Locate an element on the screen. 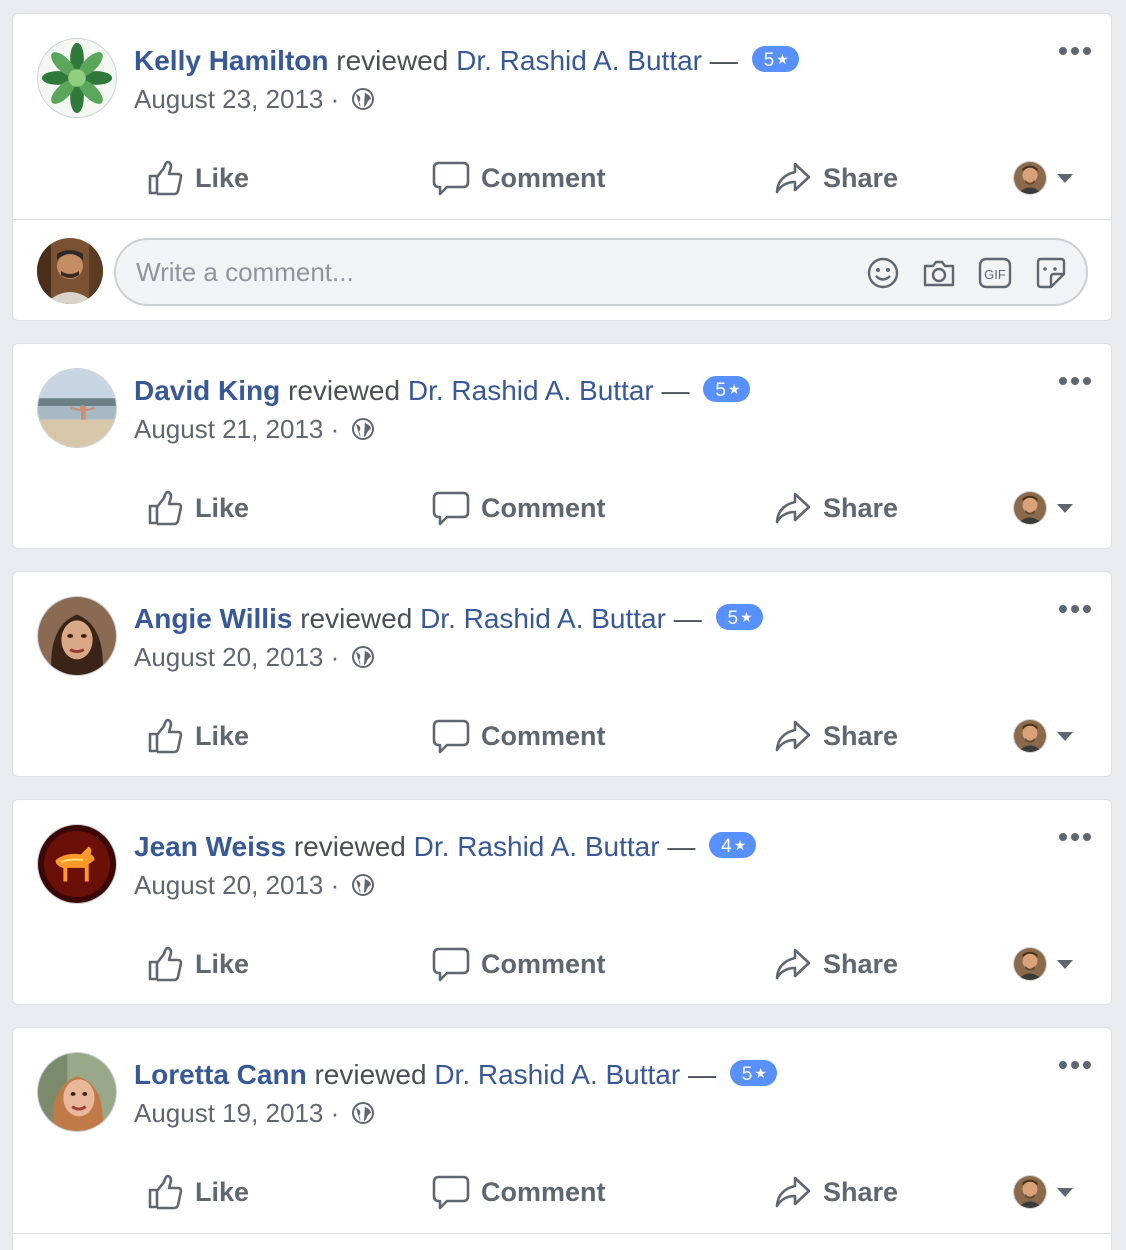  glowing-horse-avatar is located at coordinates (77, 864).